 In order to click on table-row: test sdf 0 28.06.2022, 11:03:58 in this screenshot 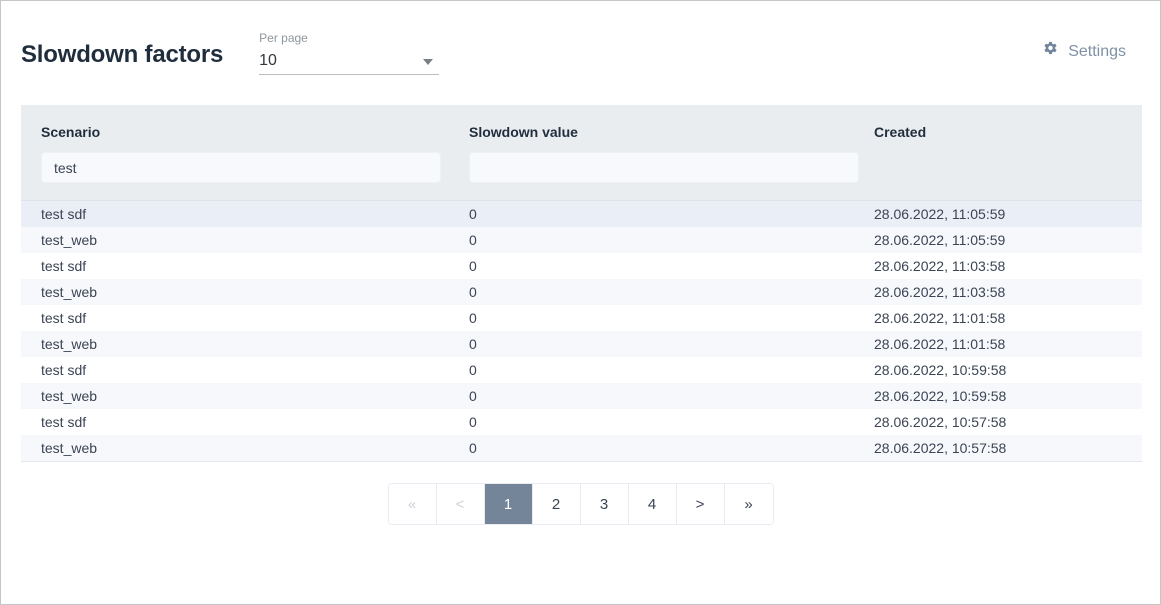, I will do `click(581, 266)`.